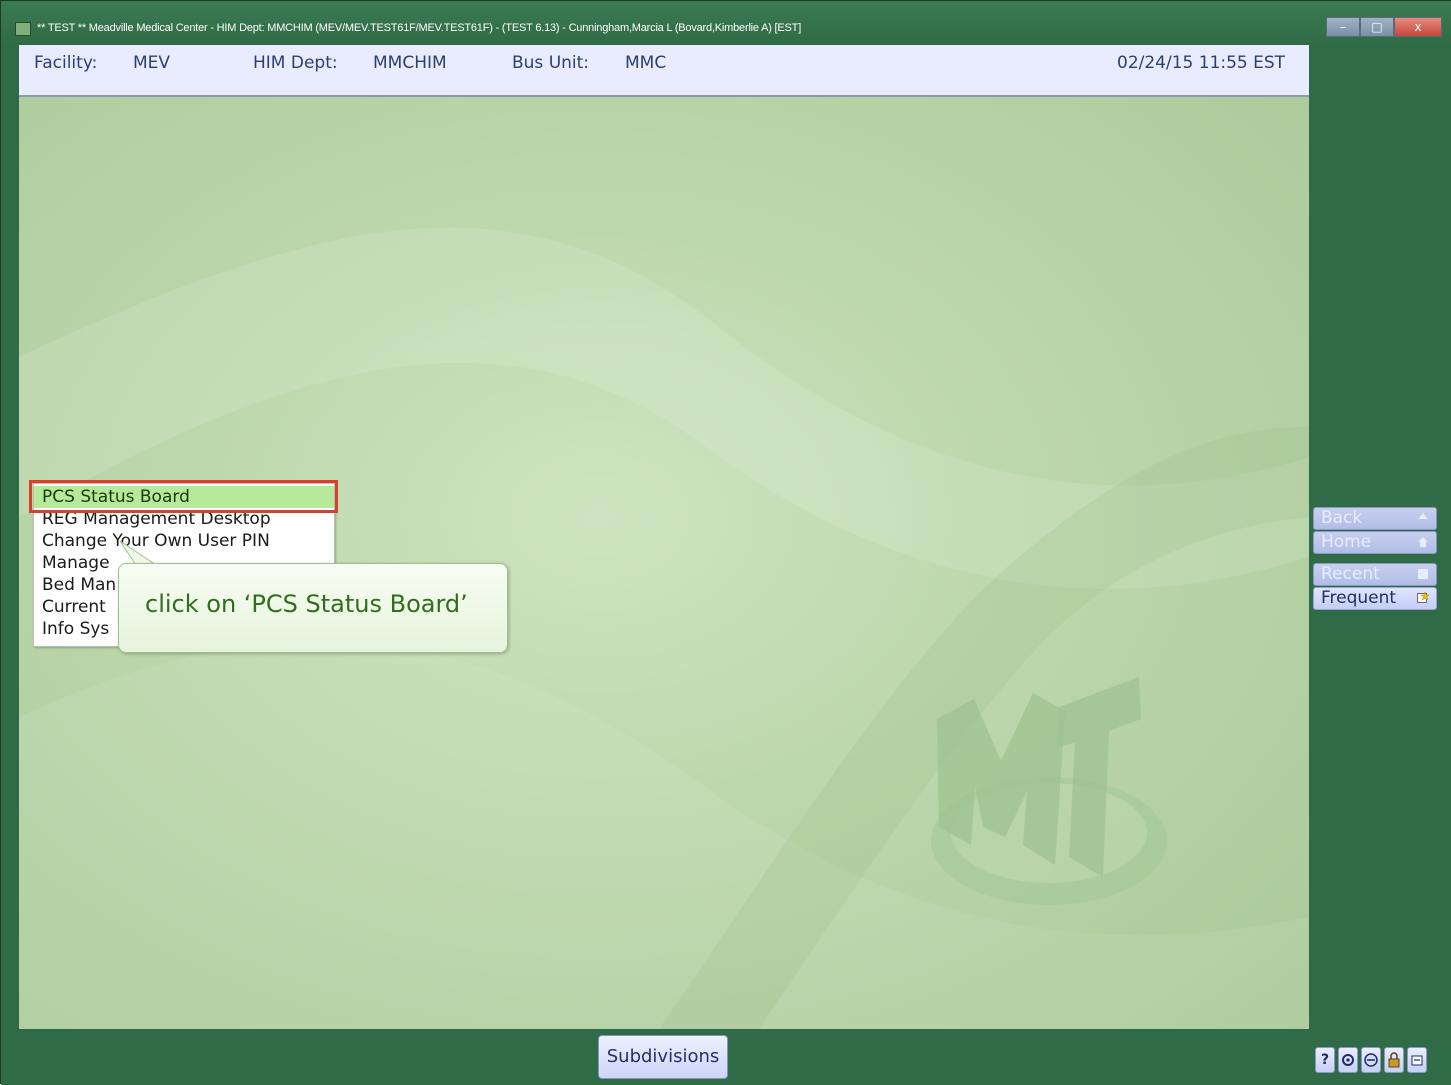 The image size is (1451, 1085). I want to click on window-controls: – □ x, so click(1384, 27).